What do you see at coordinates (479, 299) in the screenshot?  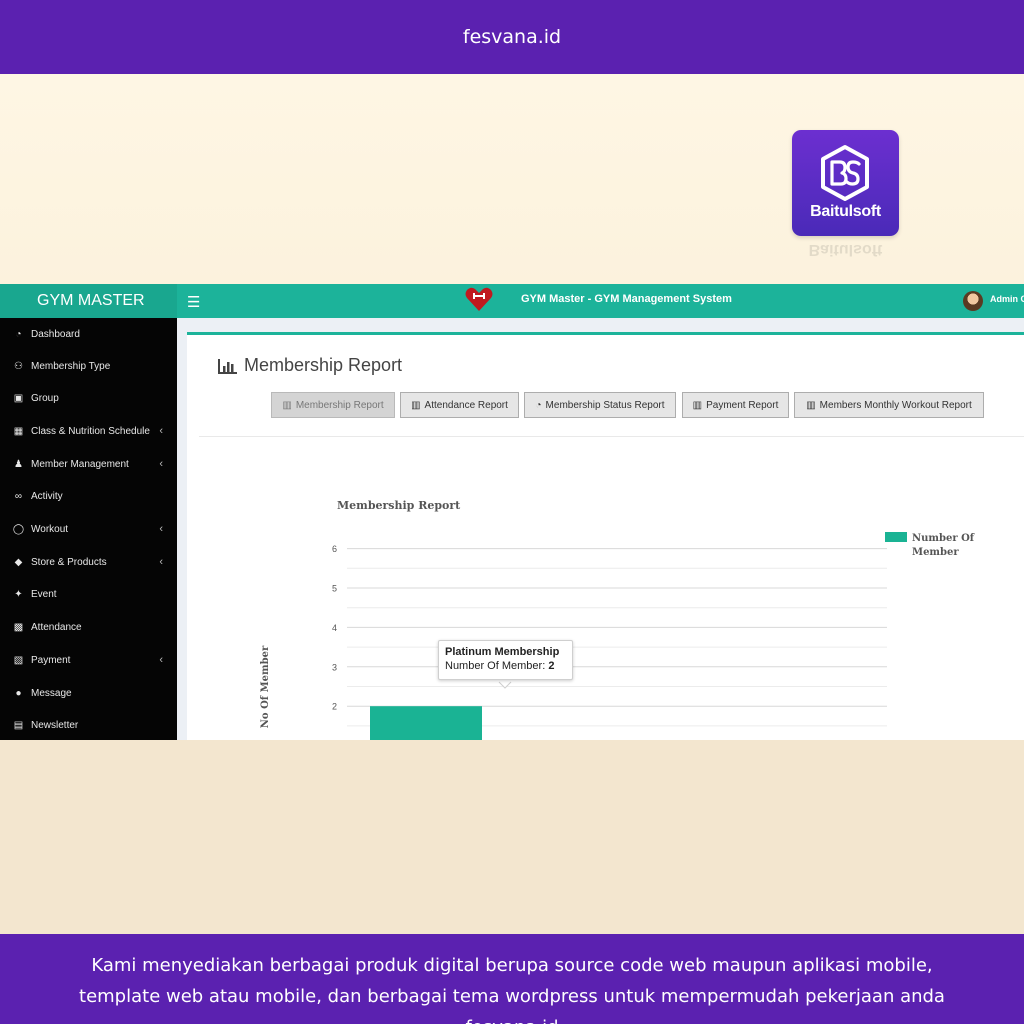 I see `gym-logo-icon` at bounding box center [479, 299].